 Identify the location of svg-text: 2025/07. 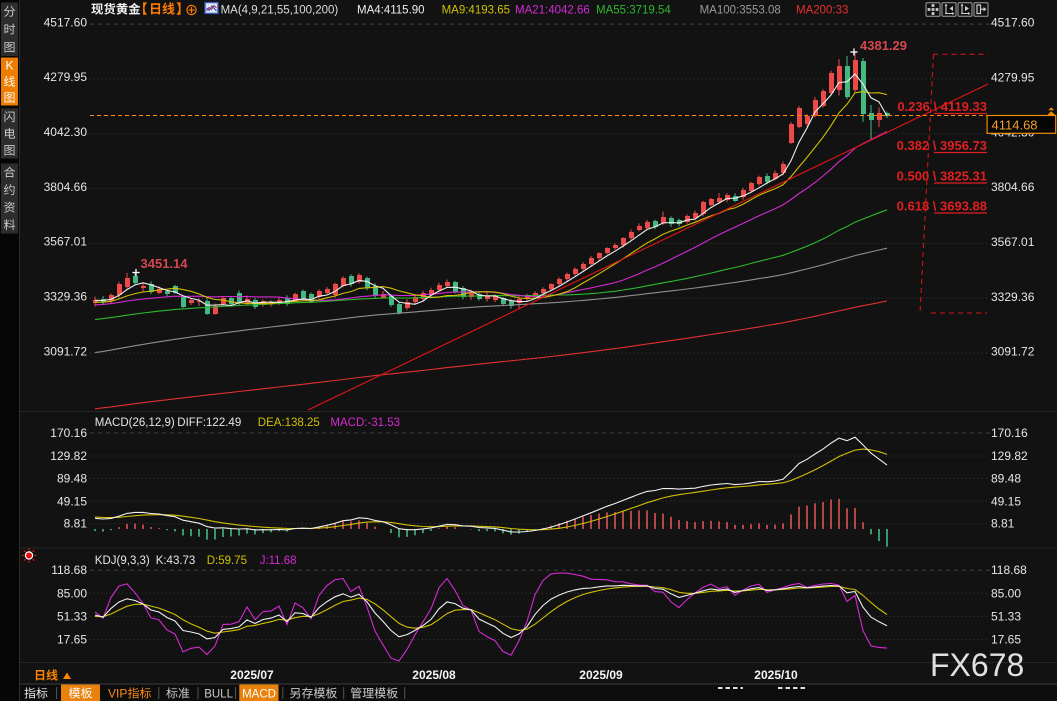
(252, 675).